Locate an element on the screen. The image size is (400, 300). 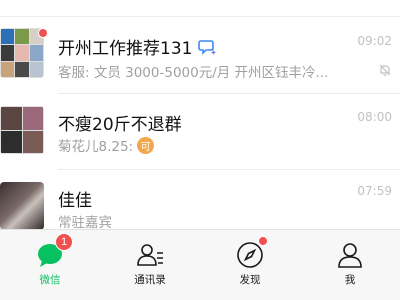
tab-chats: 1 微信 is located at coordinates (50, 265).